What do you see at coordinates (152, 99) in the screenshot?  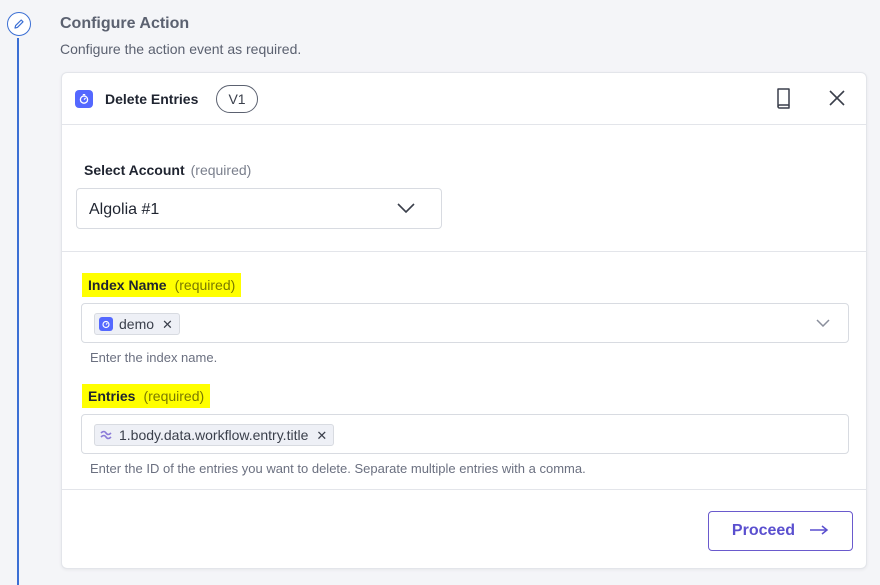 I see `card-title: Delete Entries` at bounding box center [152, 99].